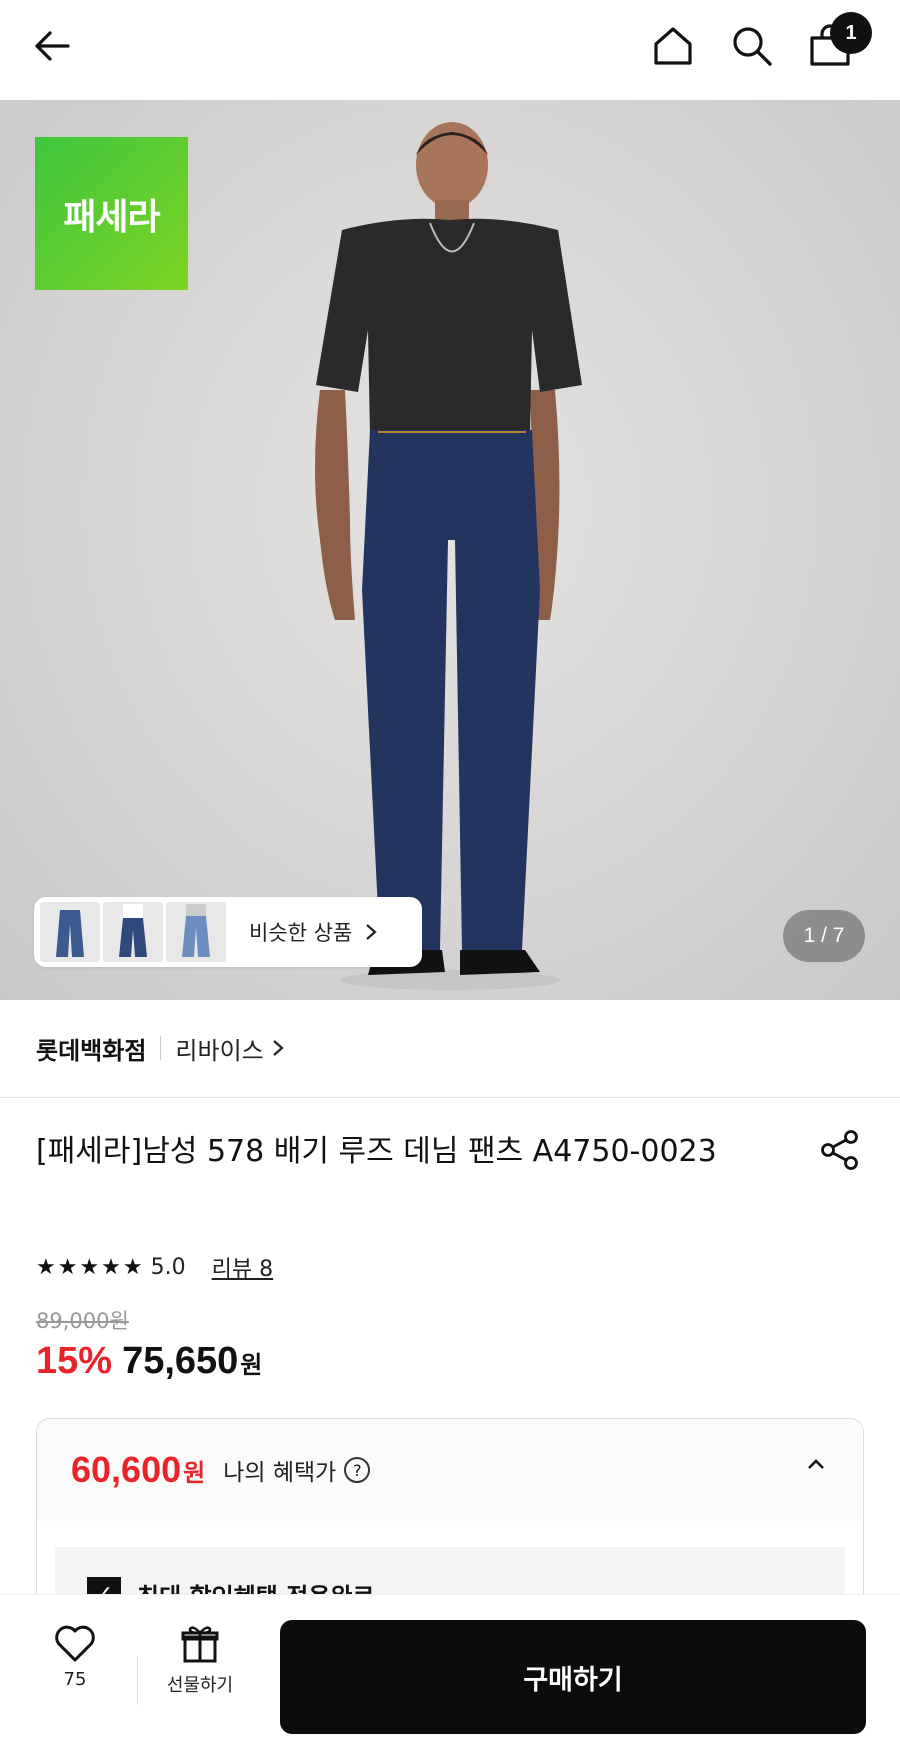  What do you see at coordinates (168, 1267) in the screenshot?
I see `rating-value: 5.0` at bounding box center [168, 1267].